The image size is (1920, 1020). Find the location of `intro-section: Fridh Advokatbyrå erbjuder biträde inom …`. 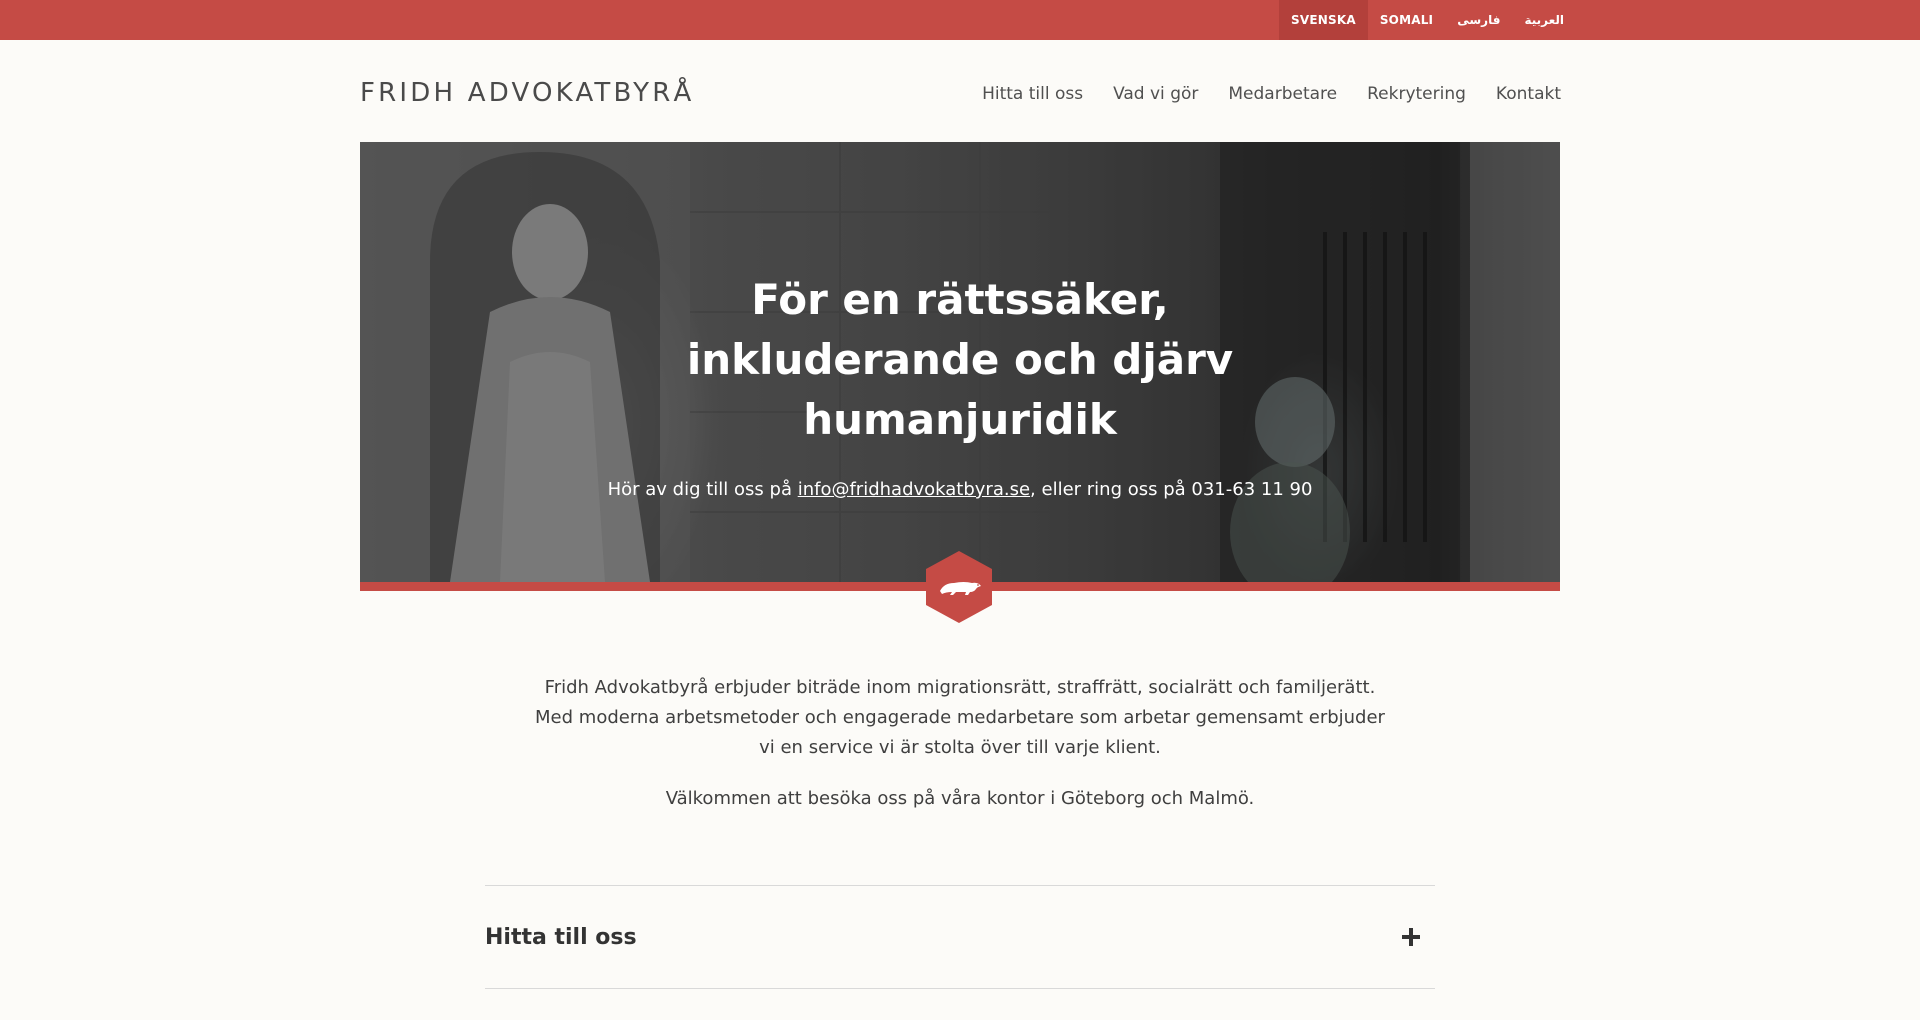

intro-section: Fridh Advokatbyrå erbjuder biträde inom … is located at coordinates (960, 743).